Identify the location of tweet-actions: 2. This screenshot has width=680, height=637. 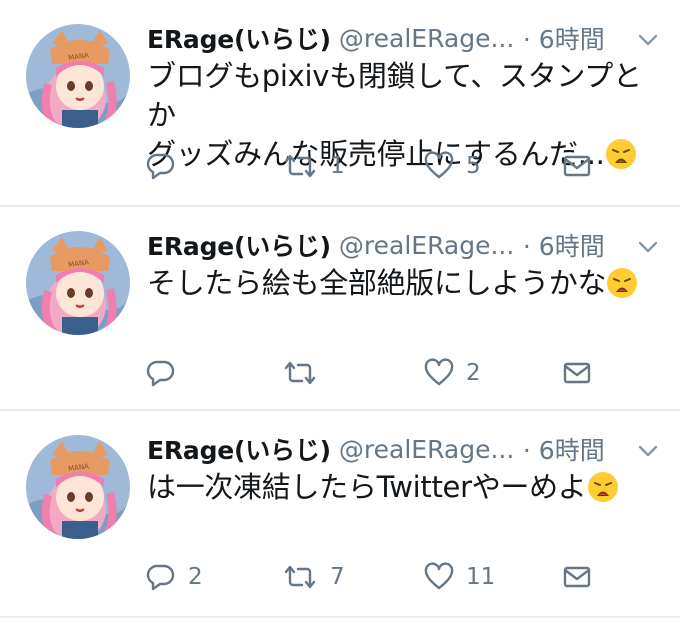
(340, 373).